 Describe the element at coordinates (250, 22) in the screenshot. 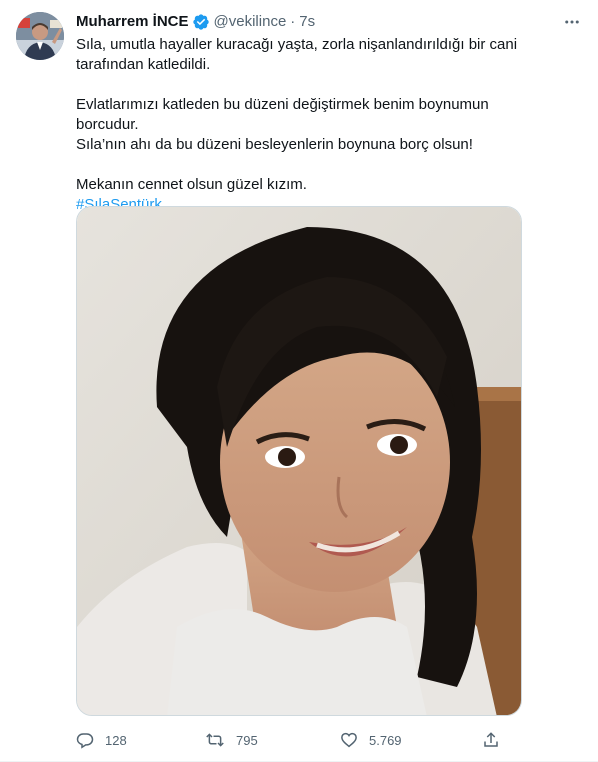

I see `author-handle: @vekilince` at that location.